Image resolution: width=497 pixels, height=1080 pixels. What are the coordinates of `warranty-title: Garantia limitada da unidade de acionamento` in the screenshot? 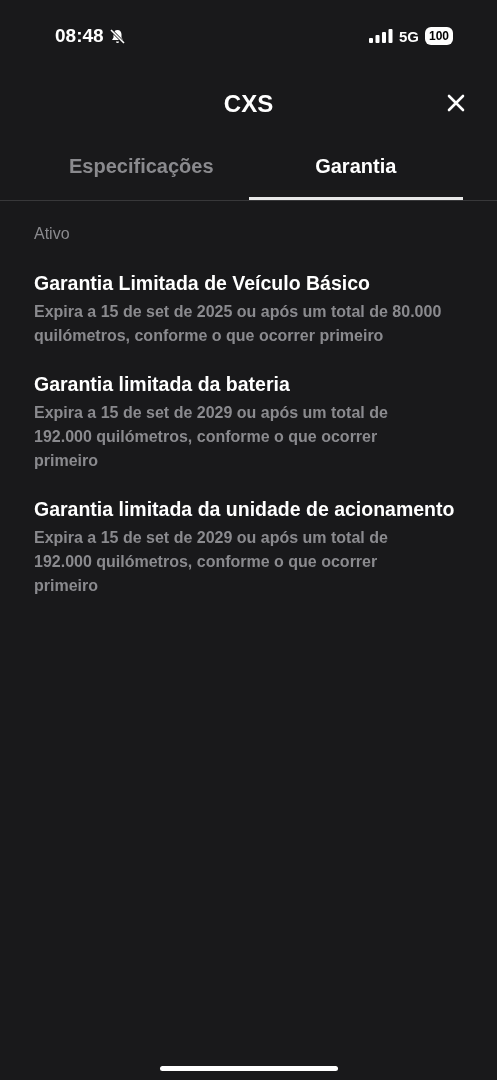 It's located at (245, 509).